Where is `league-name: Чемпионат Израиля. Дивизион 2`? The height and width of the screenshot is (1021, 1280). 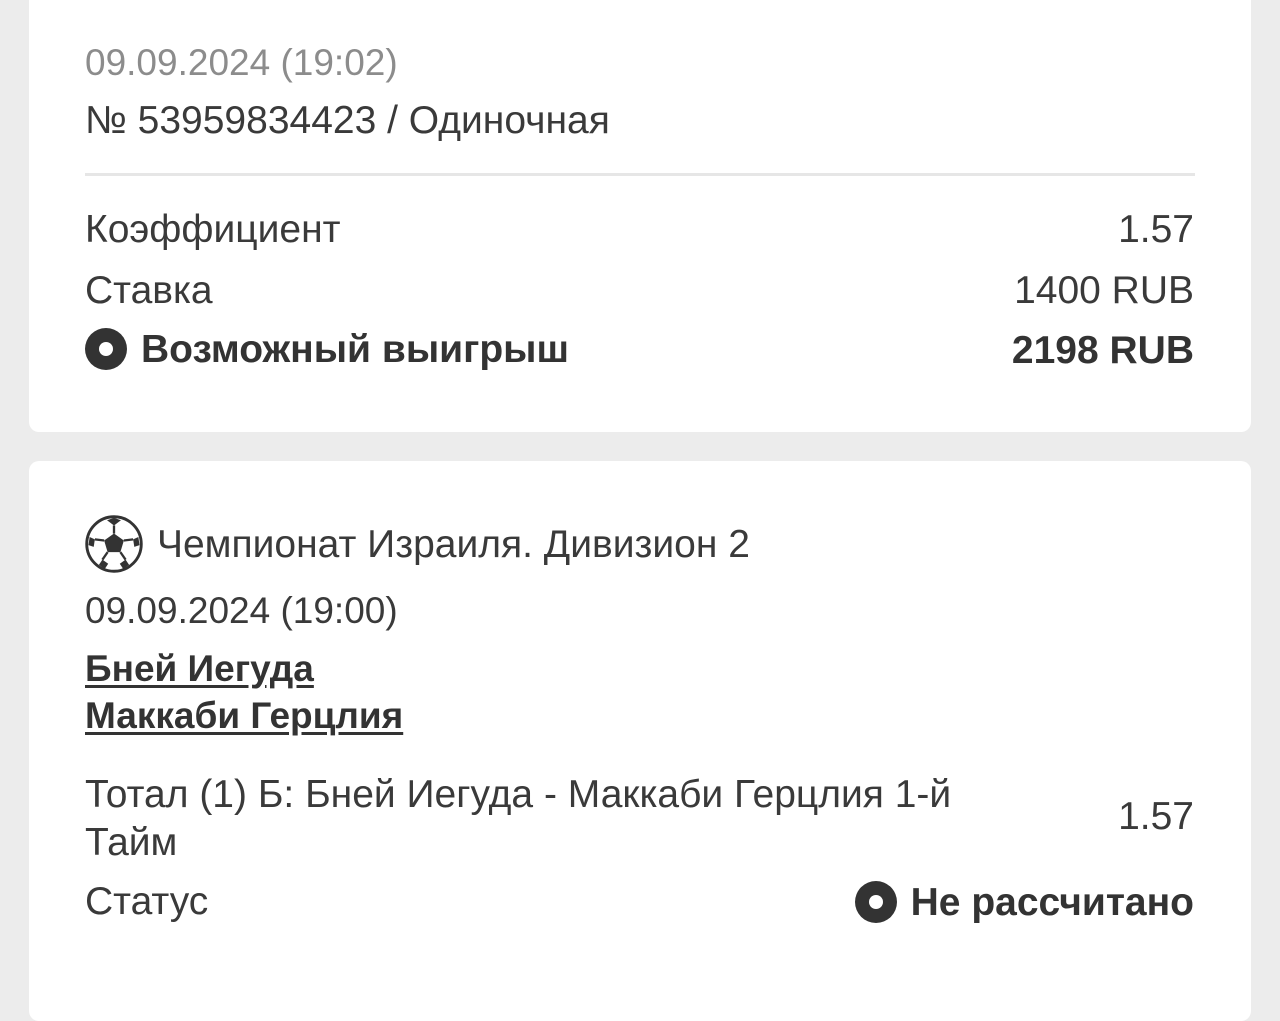
league-name: Чемпионат Израиля. Дивизион 2 is located at coordinates (453, 544).